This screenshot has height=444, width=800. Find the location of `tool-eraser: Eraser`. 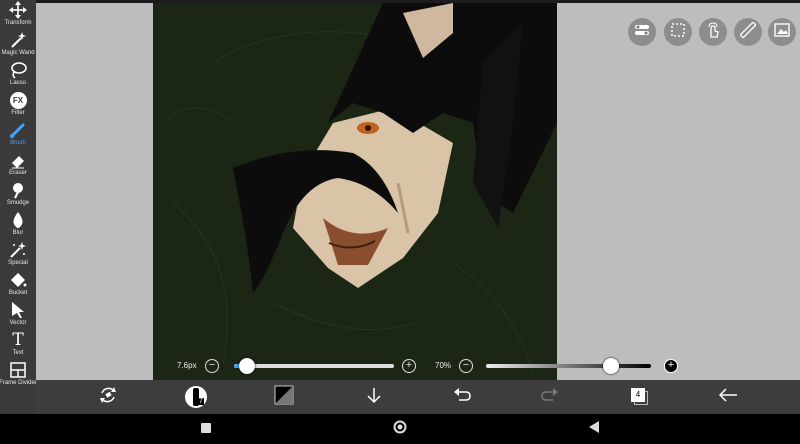

tool-eraser: Eraser is located at coordinates (18, 166).